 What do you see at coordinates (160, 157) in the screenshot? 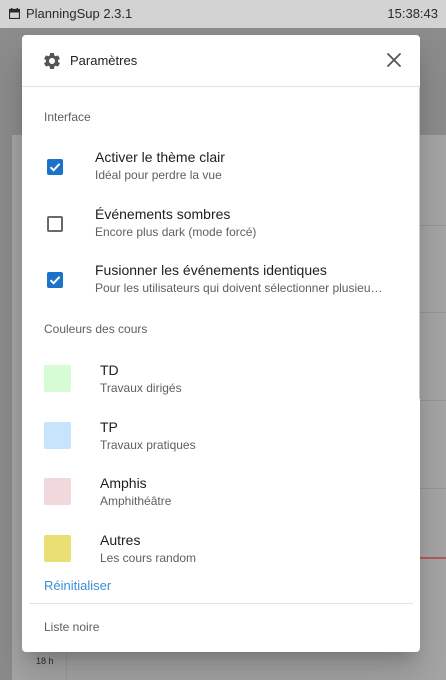
I see `option-label: Activer le thème clair` at bounding box center [160, 157].